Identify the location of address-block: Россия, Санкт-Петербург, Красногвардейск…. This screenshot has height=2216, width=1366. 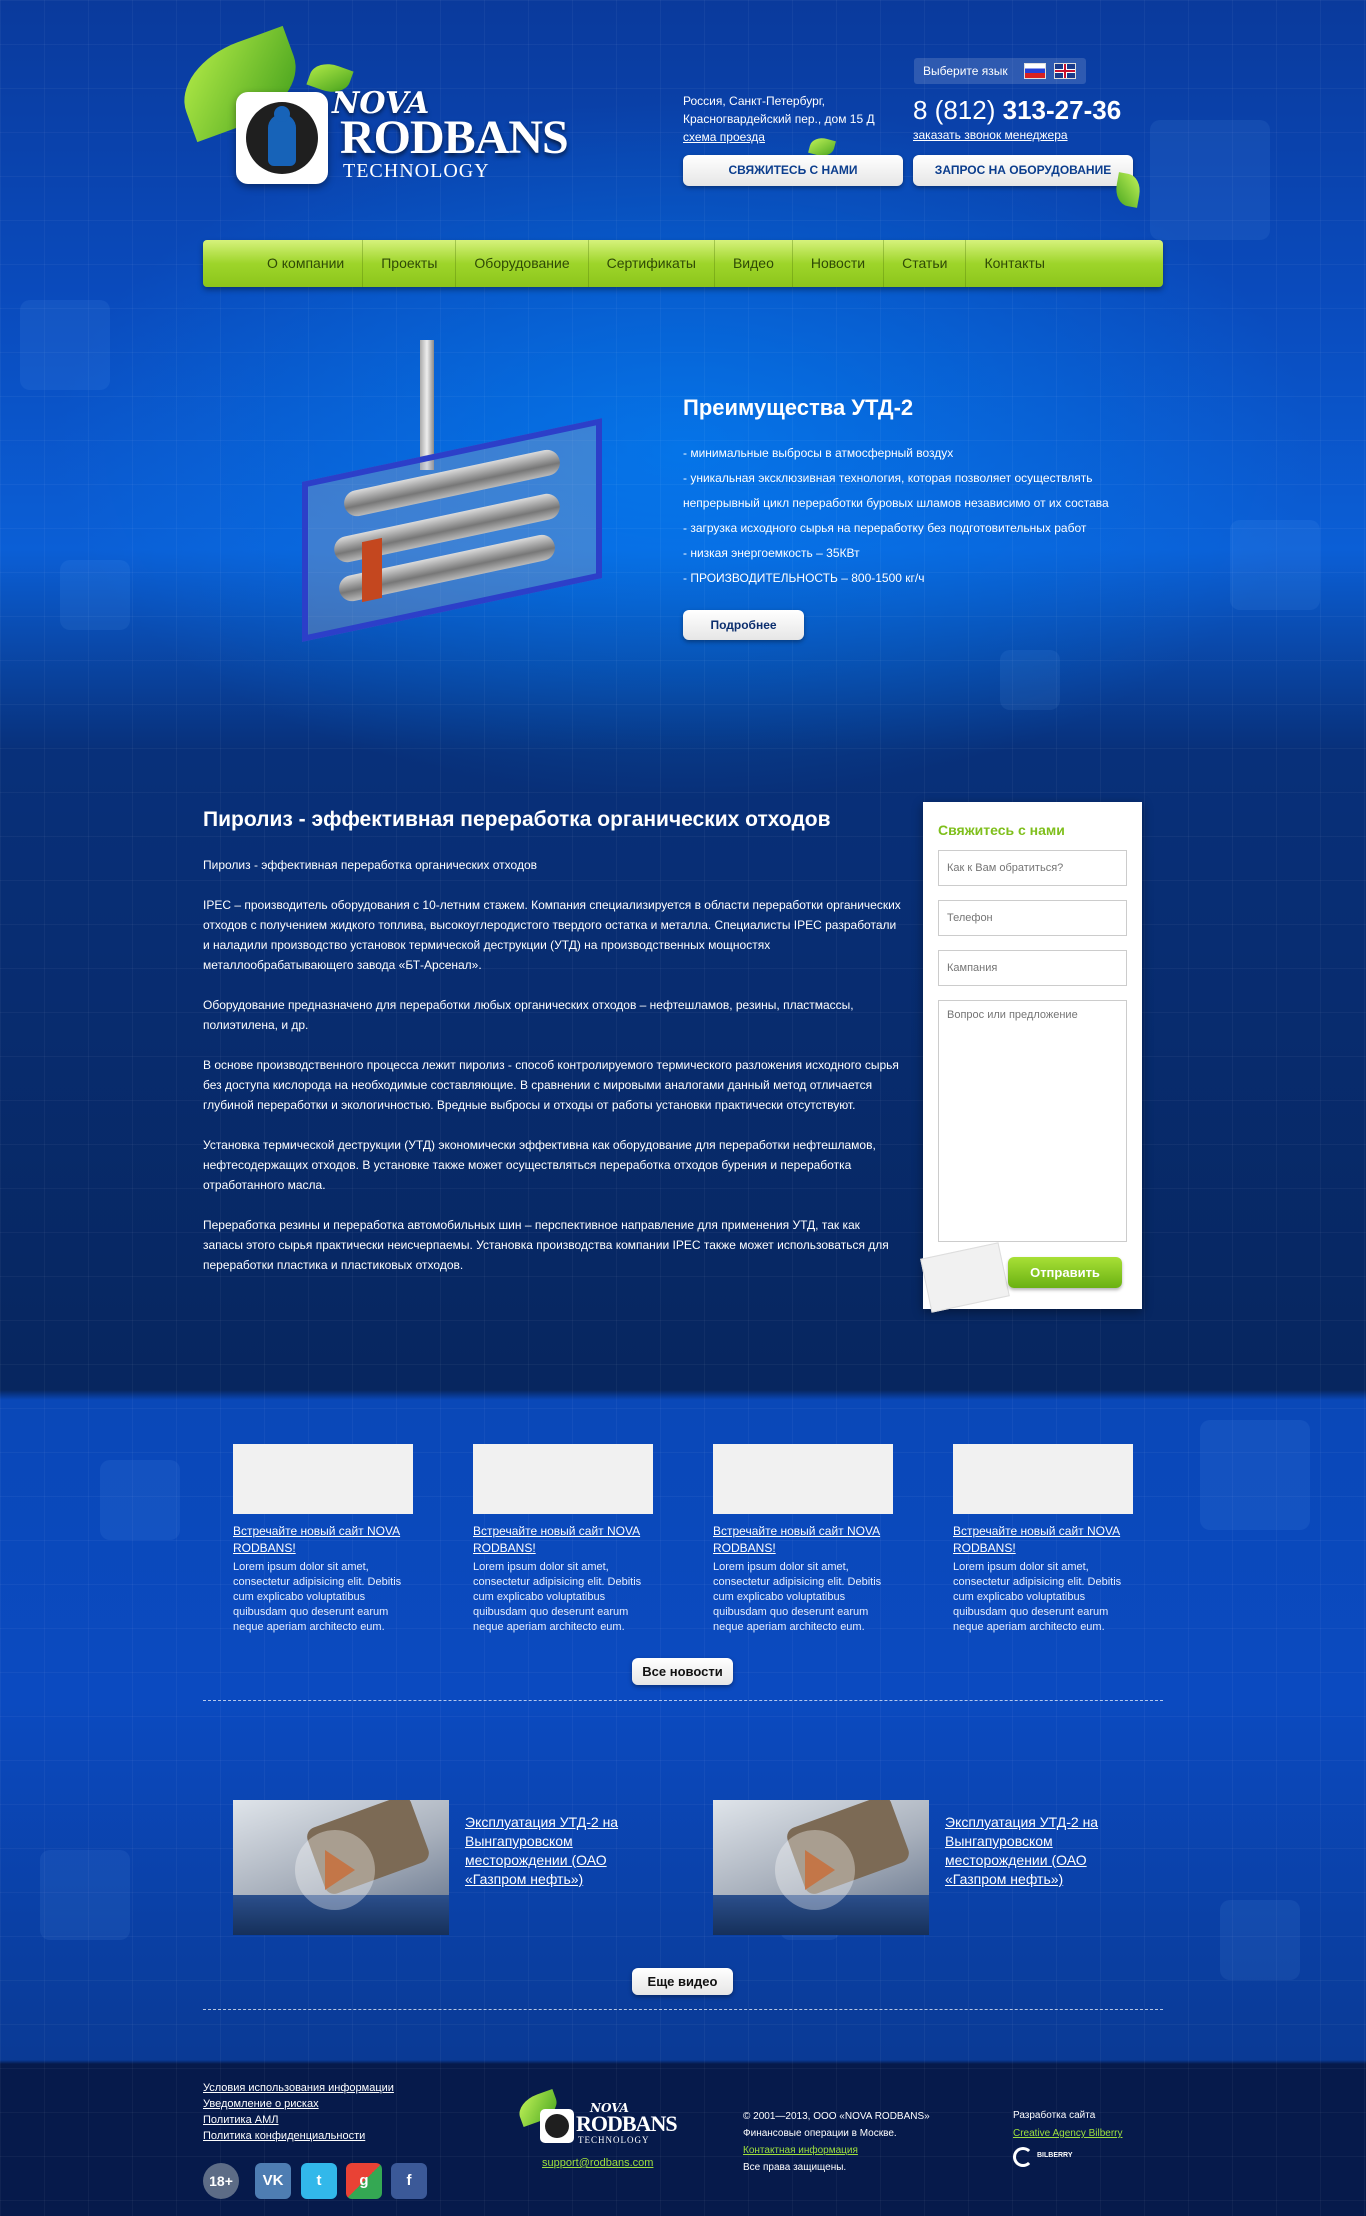
(788, 119).